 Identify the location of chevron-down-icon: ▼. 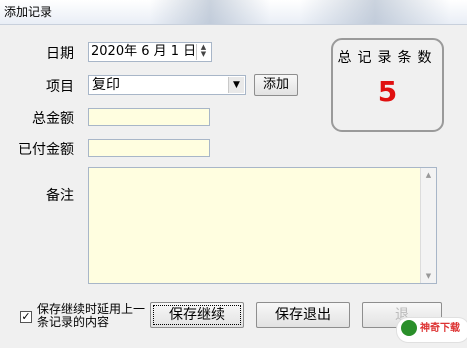
(236, 85).